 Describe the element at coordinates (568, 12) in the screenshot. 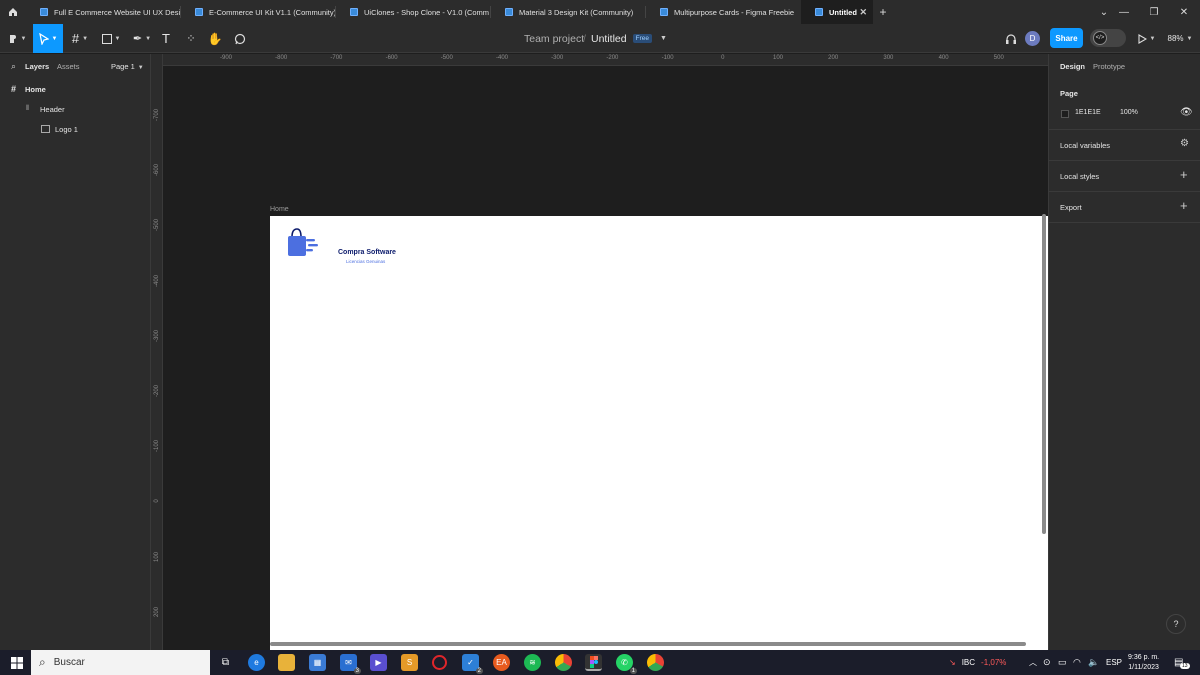

I see `tab-material-3: Material 3 Design Kit (Community)` at that location.